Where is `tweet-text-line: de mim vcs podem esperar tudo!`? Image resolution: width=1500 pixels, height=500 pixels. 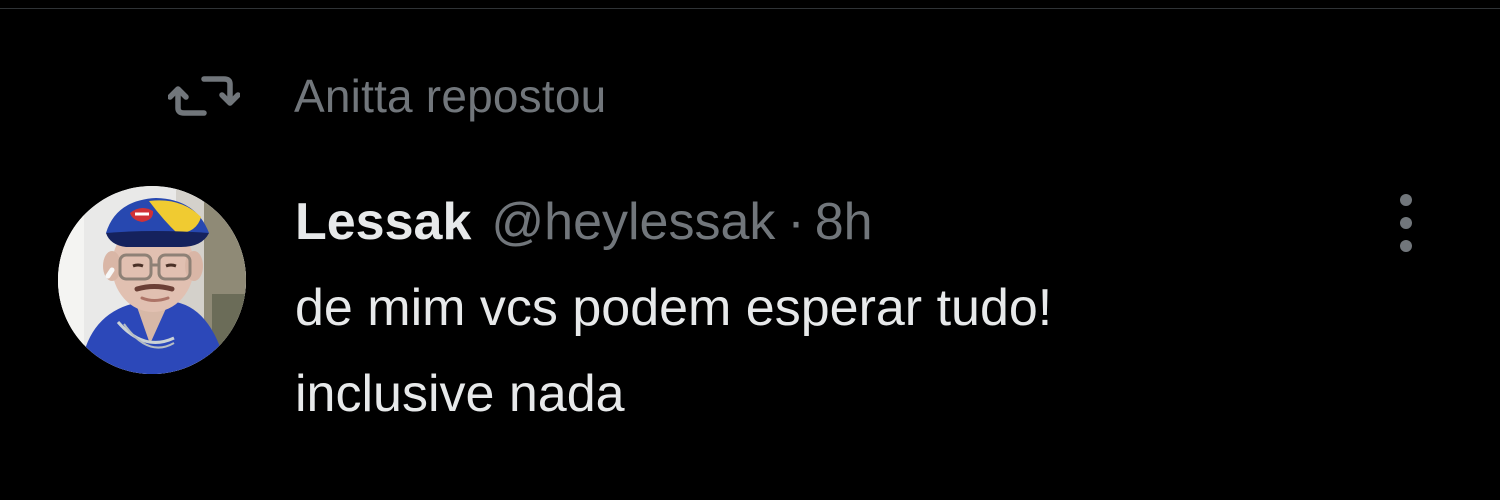 tweet-text-line: de mim vcs podem esperar tudo! is located at coordinates (674, 308).